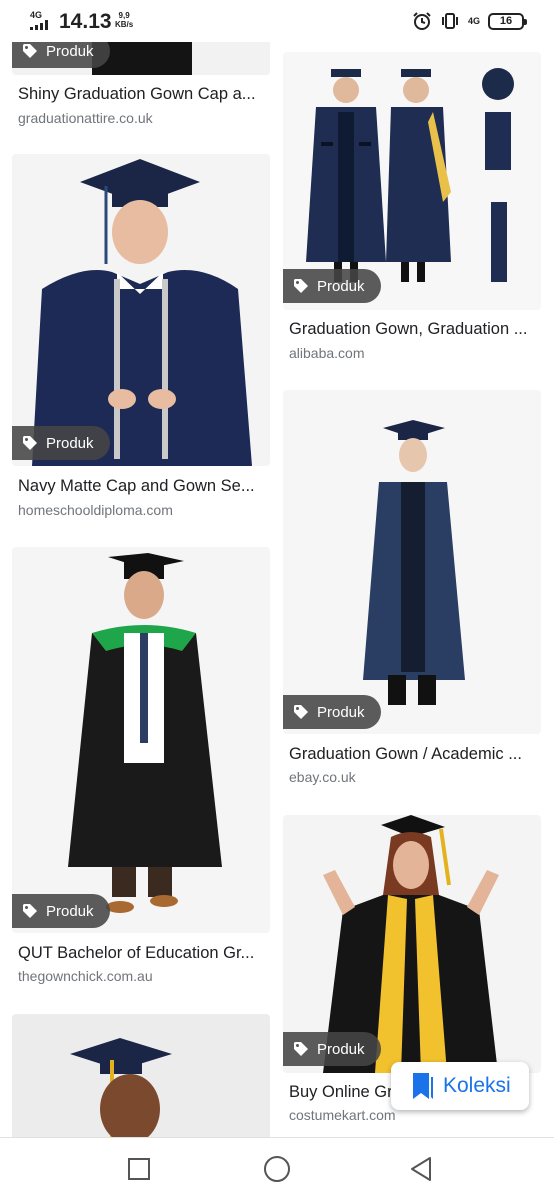 The width and height of the screenshot is (554, 1200). I want to click on battery-icon: 16, so click(507, 21).